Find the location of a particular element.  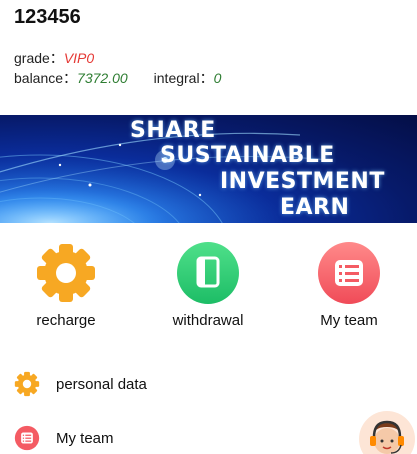

customer-service-icon is located at coordinates (387, 437).